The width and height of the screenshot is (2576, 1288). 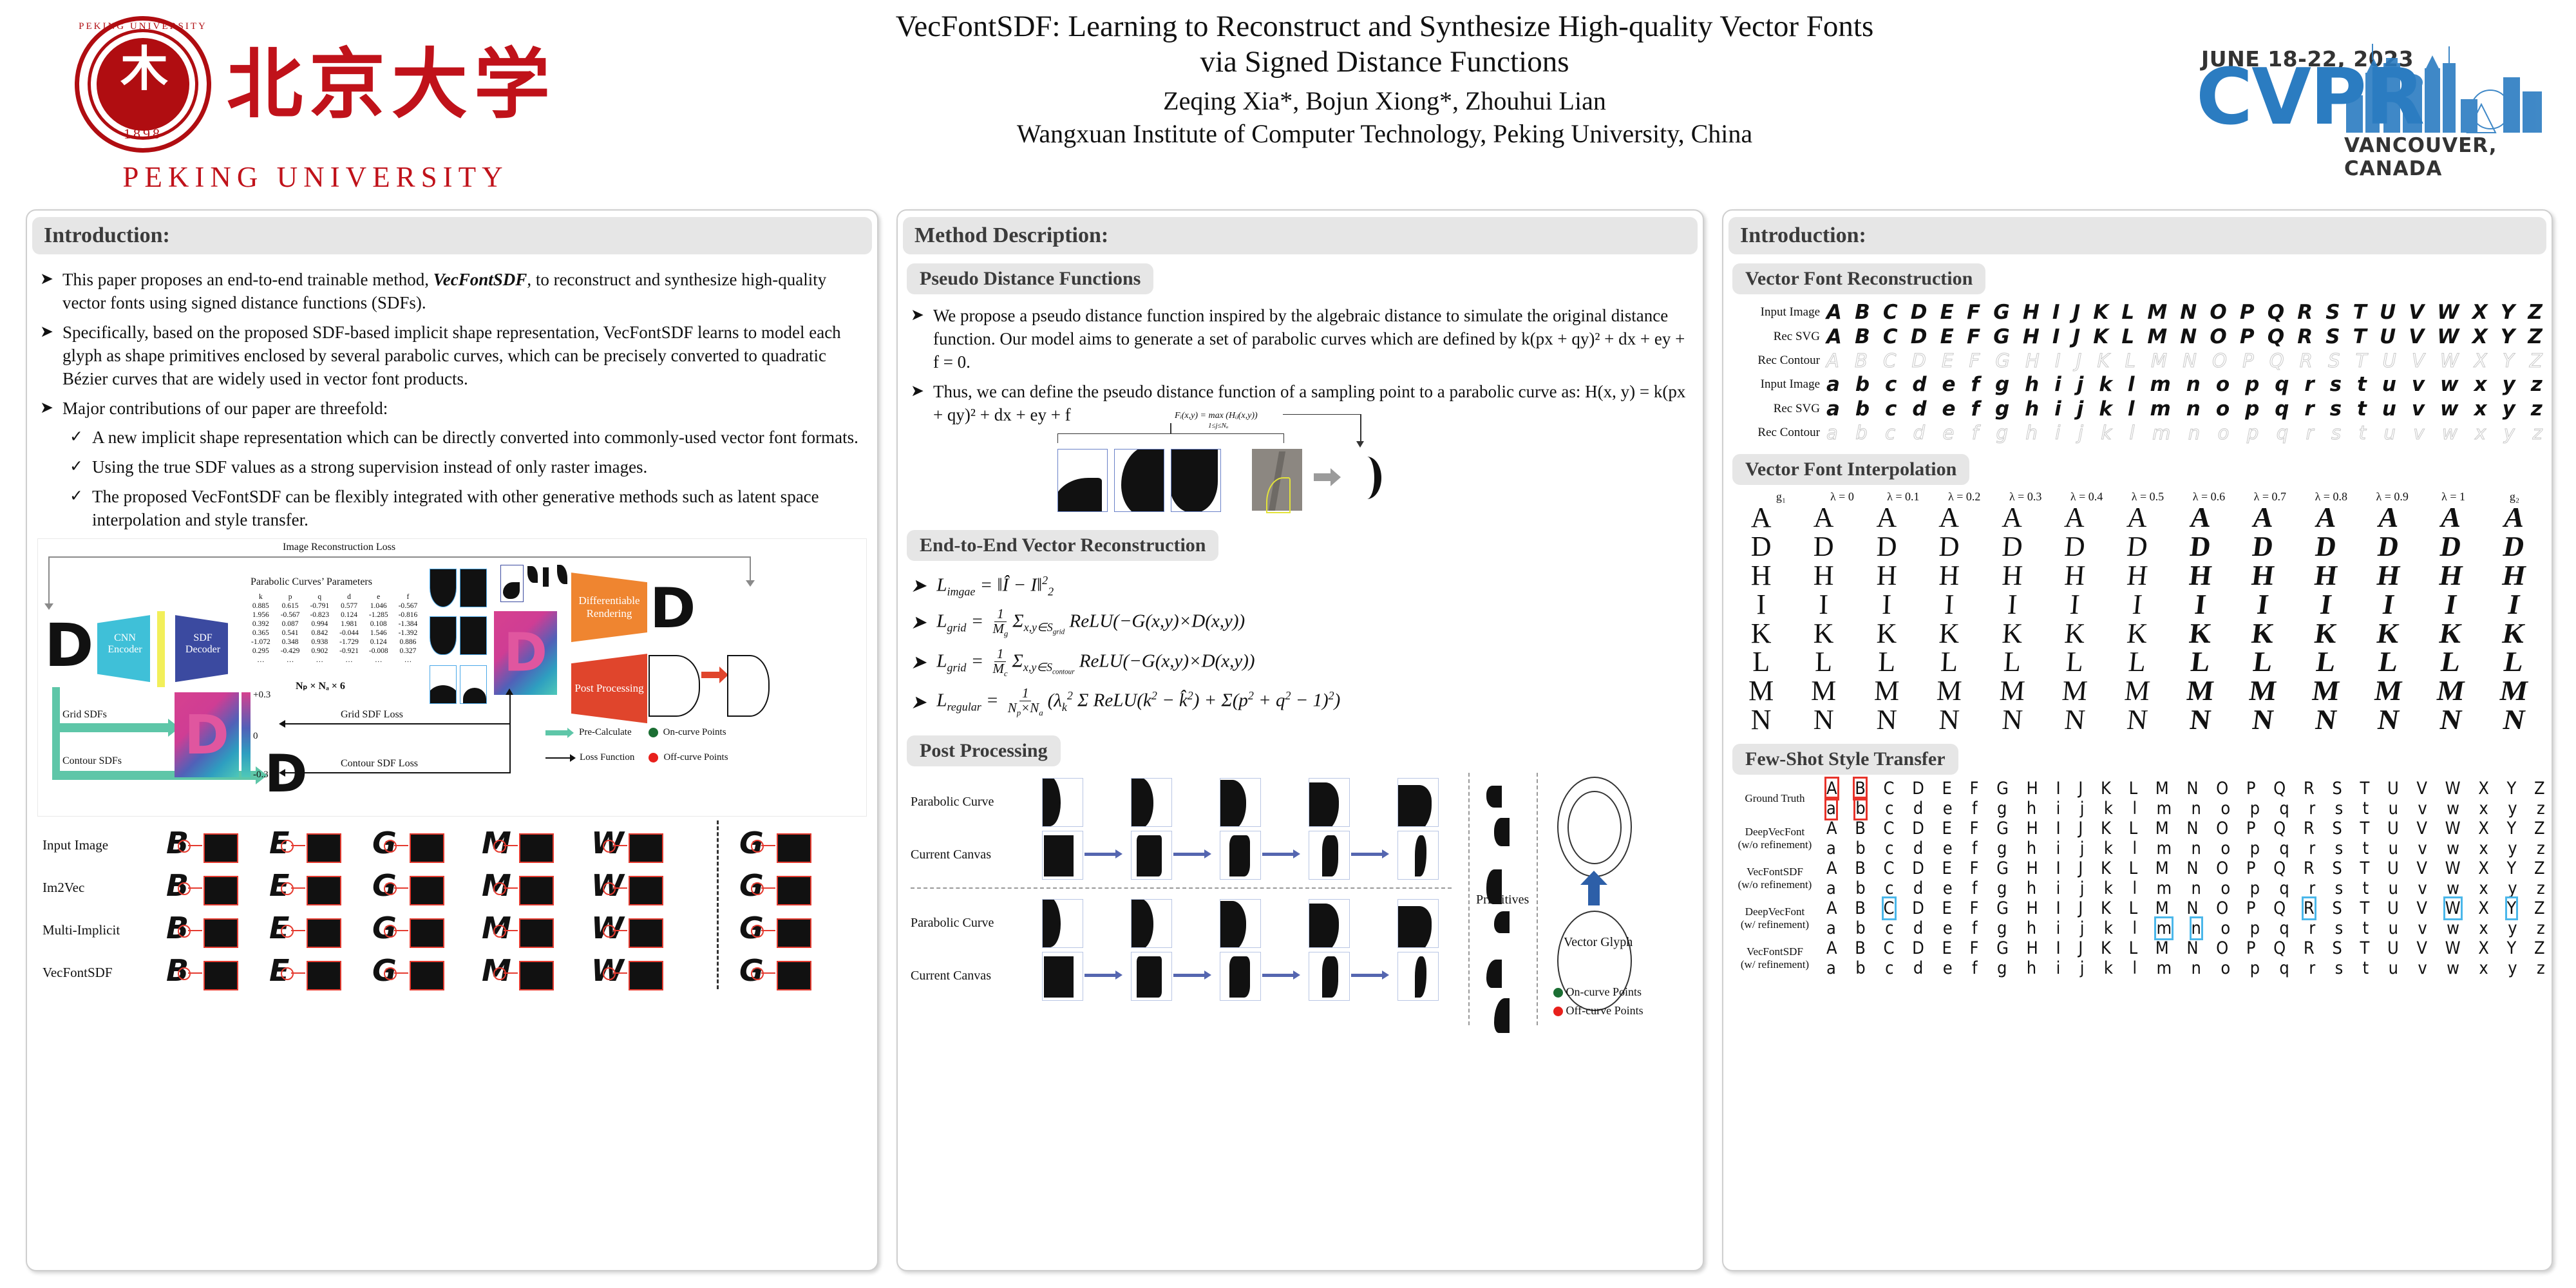 I want to click on glyph-cell: A, so click(x=1834, y=336).